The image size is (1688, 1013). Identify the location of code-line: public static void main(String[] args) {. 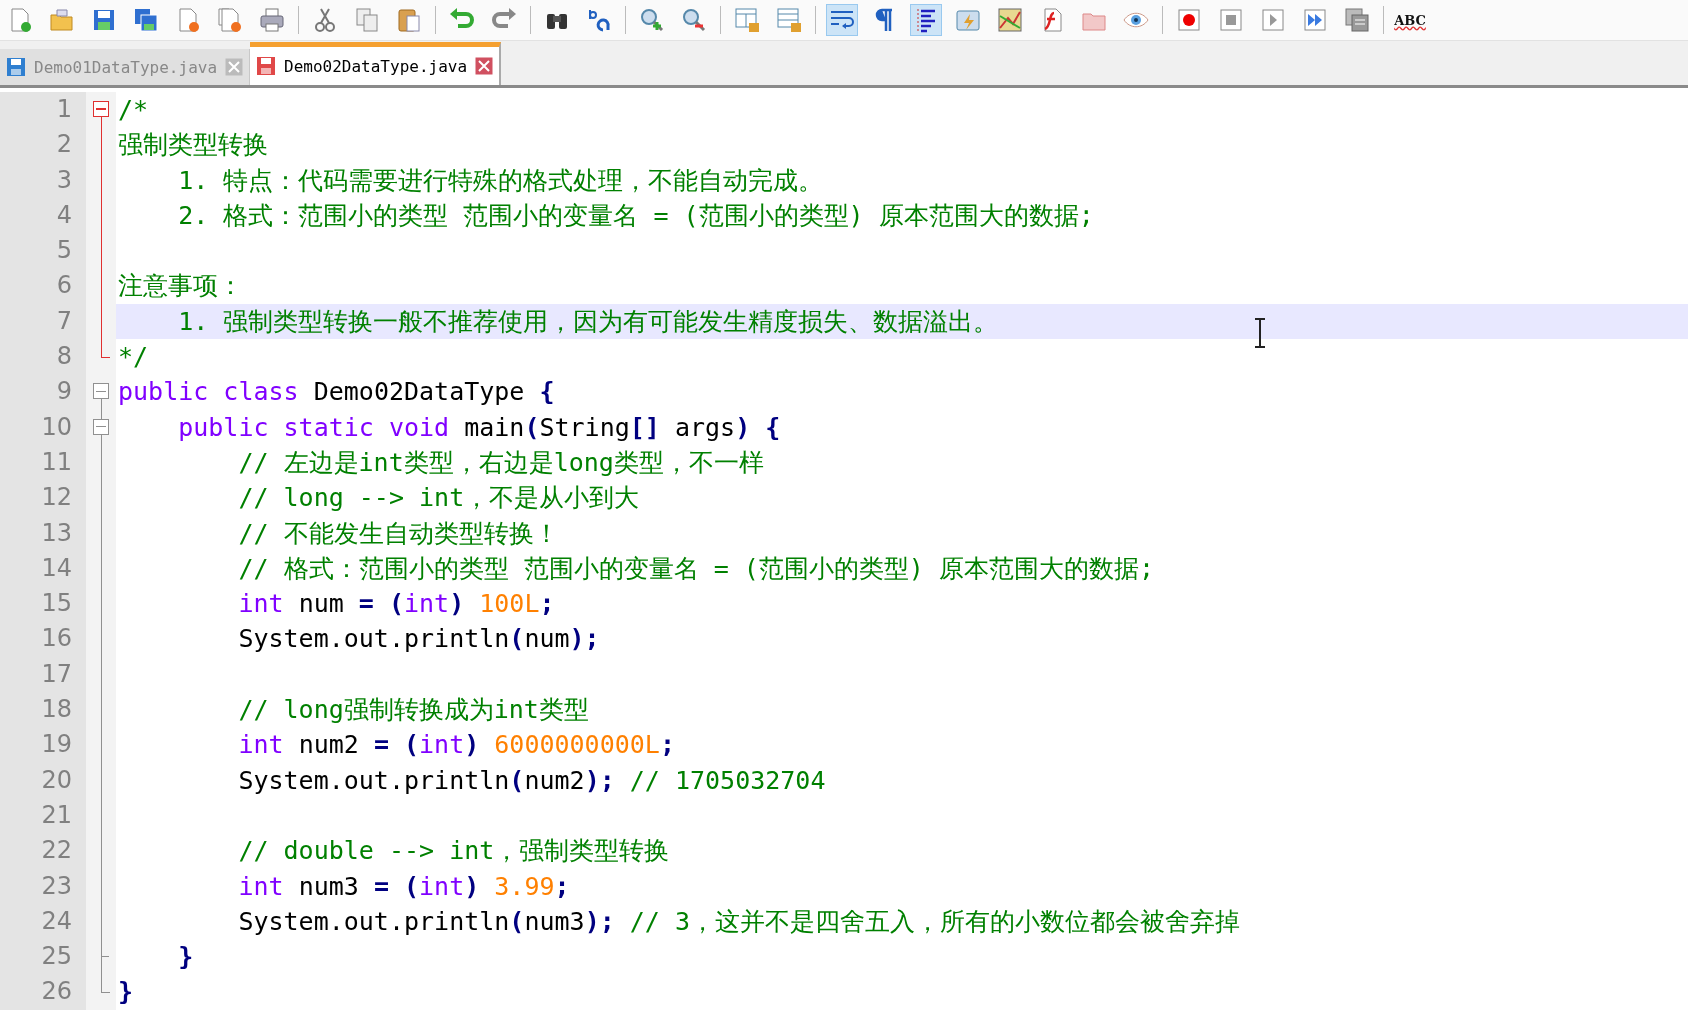
(479, 427).